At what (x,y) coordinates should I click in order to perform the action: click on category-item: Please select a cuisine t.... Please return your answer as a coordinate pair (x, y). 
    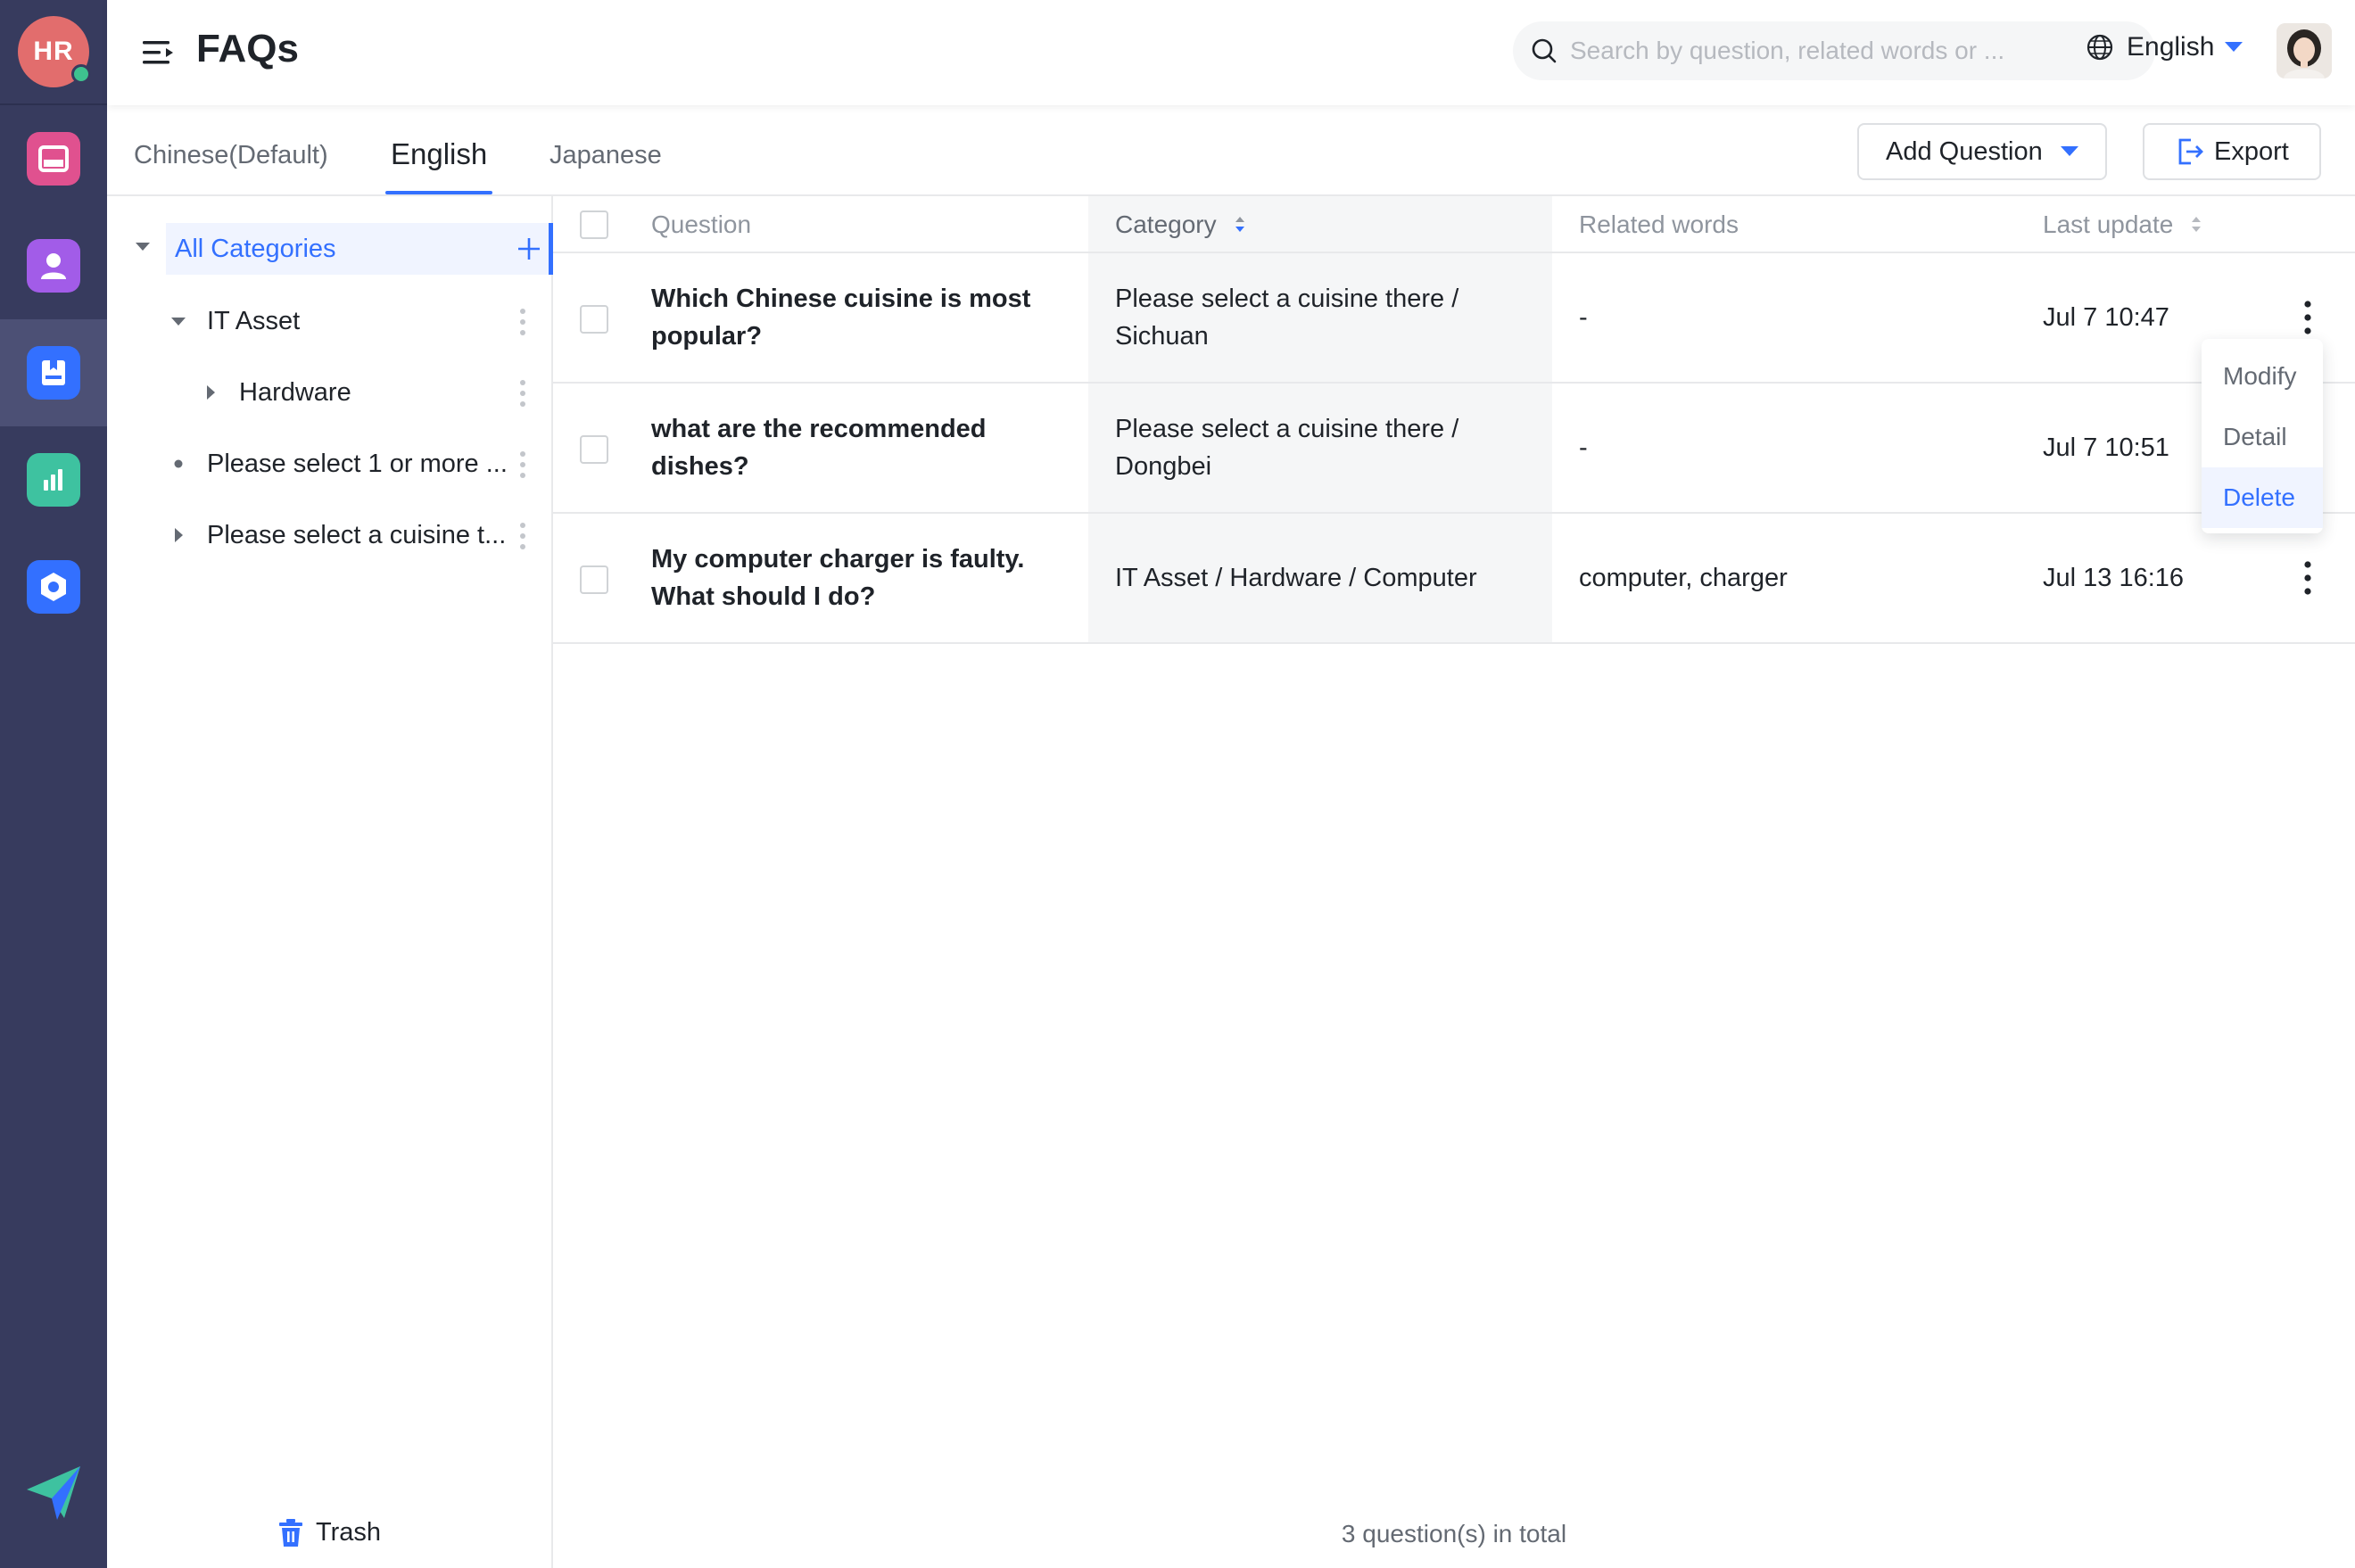
    Looking at the image, I should click on (329, 535).